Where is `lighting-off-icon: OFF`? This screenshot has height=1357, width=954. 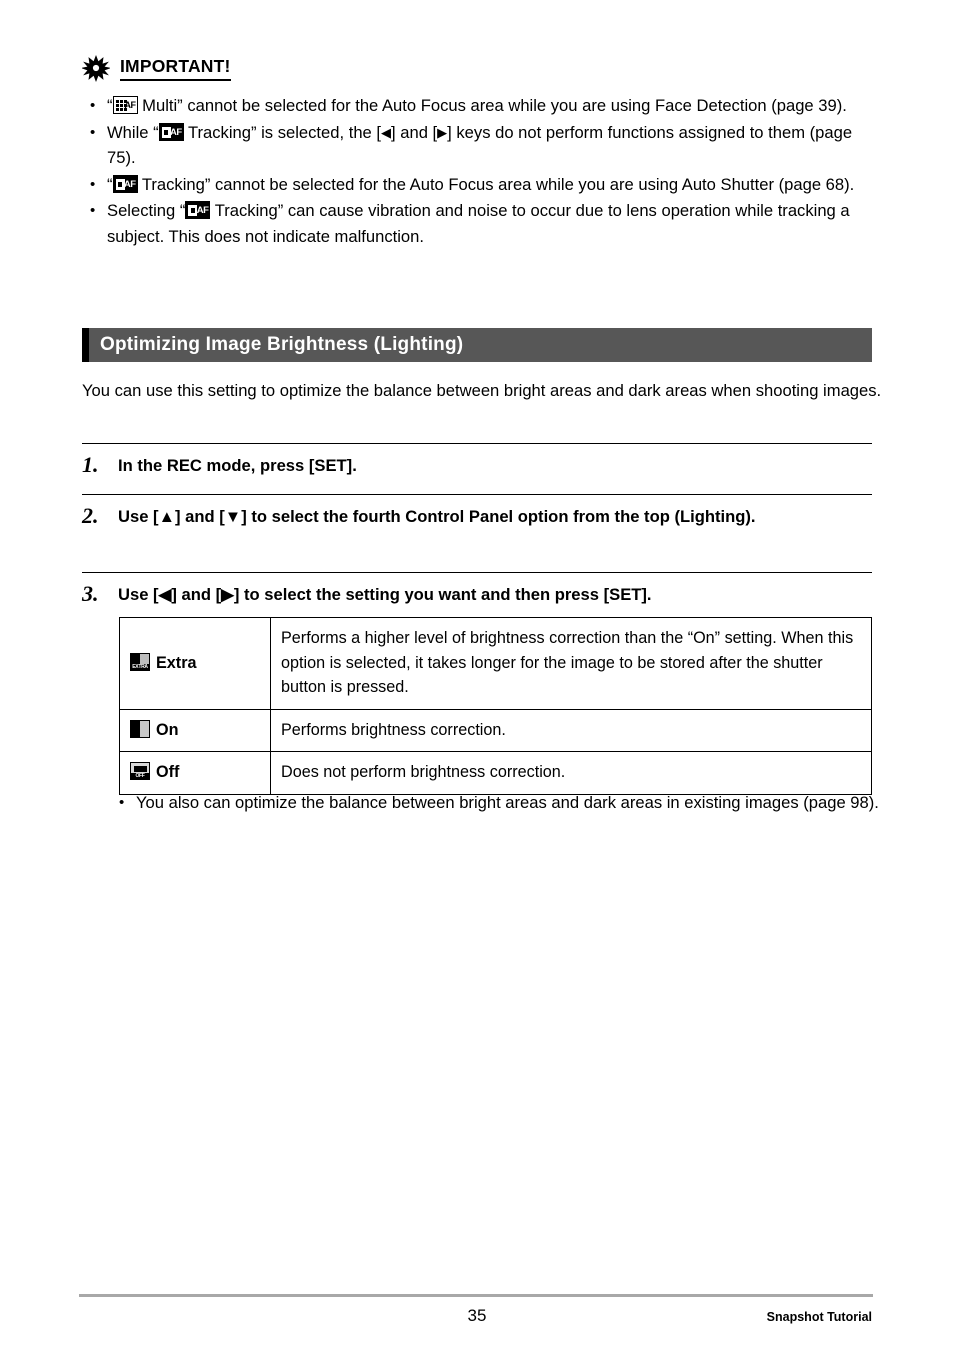 lighting-off-icon: OFF is located at coordinates (140, 771).